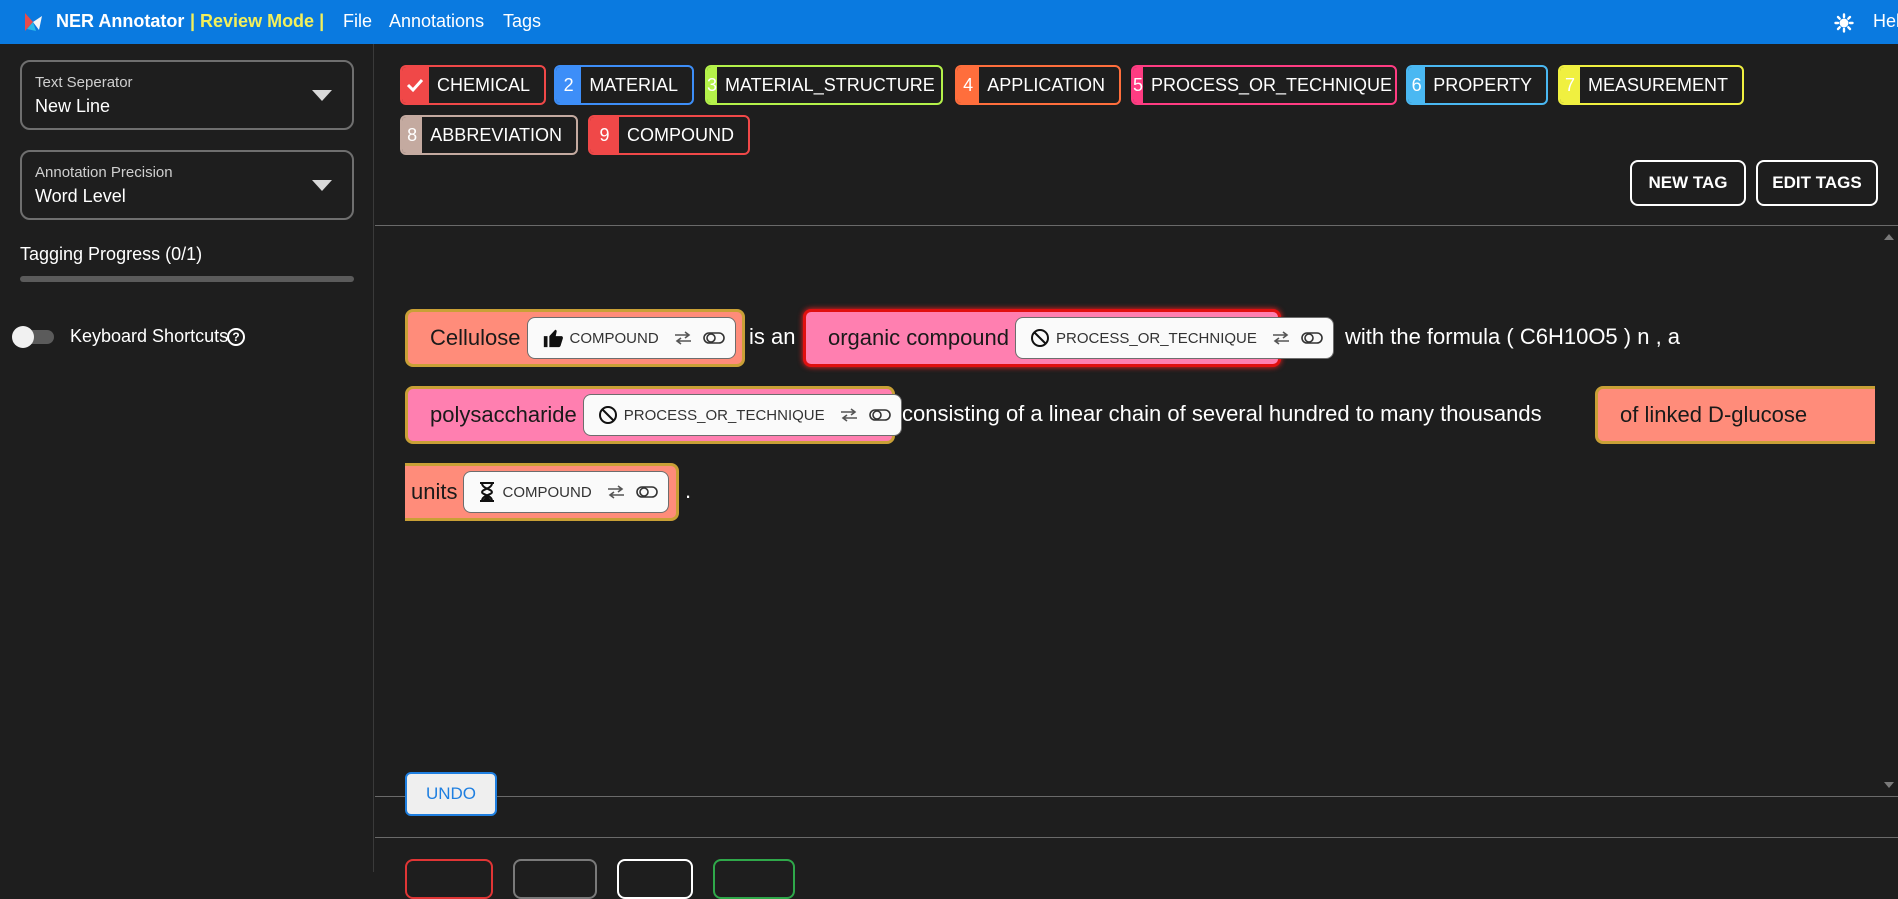  What do you see at coordinates (104, 172) in the screenshot?
I see `annotation-precision-label: Annotation Precision` at bounding box center [104, 172].